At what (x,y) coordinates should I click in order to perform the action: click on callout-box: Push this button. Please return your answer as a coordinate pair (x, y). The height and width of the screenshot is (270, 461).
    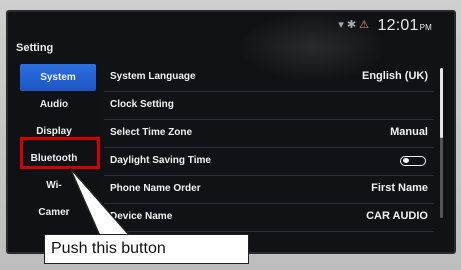
    Looking at the image, I should click on (146, 249).